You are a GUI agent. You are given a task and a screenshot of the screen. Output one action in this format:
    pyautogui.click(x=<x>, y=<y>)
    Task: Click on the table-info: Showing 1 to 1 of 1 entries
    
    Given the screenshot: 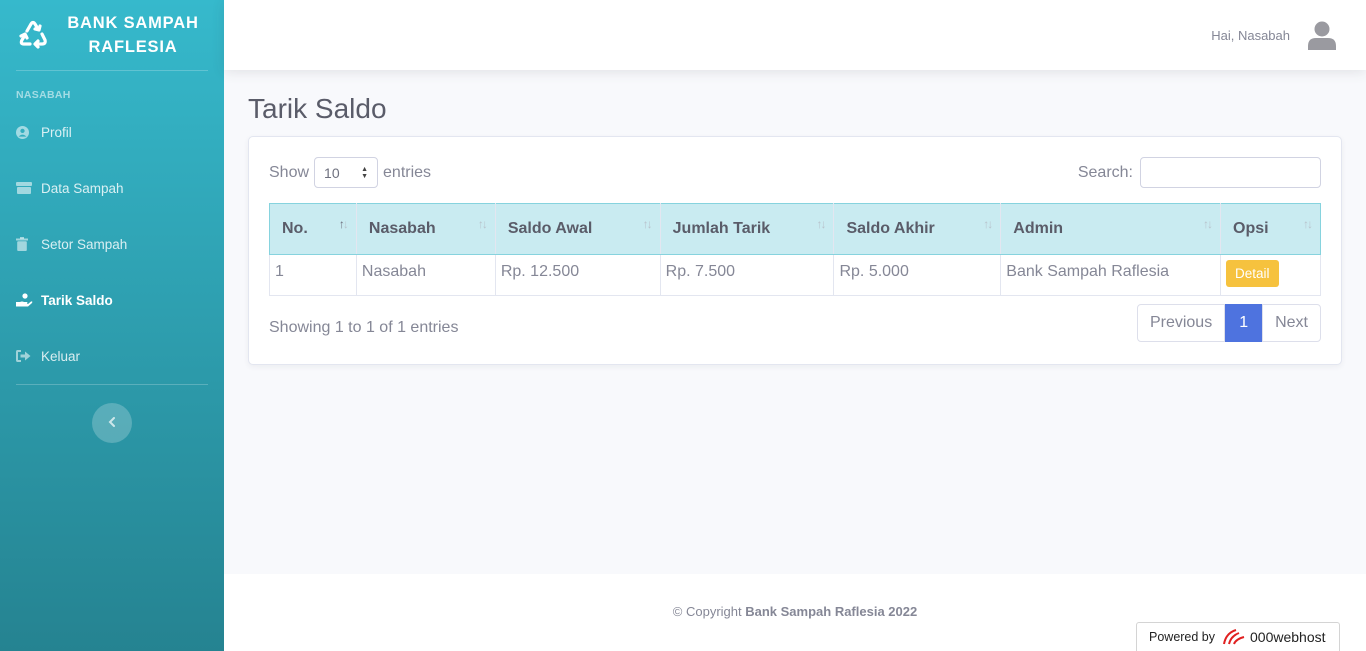 What is the action you would take?
    pyautogui.click(x=364, y=327)
    